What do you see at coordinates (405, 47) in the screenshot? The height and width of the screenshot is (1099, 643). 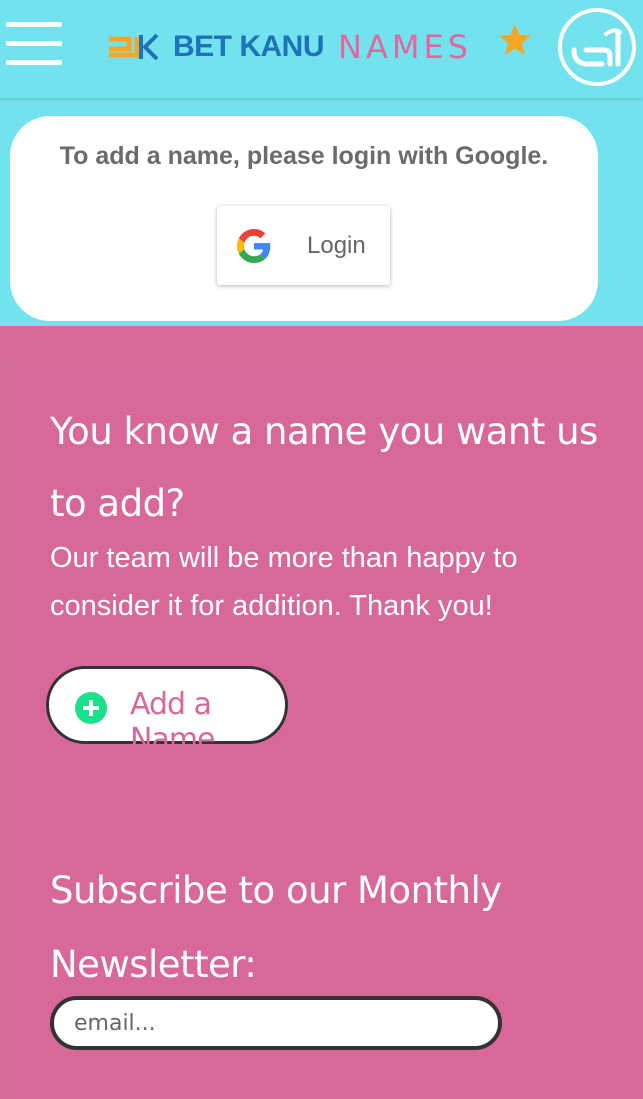 I see `brand-secondary-text: NAMES` at bounding box center [405, 47].